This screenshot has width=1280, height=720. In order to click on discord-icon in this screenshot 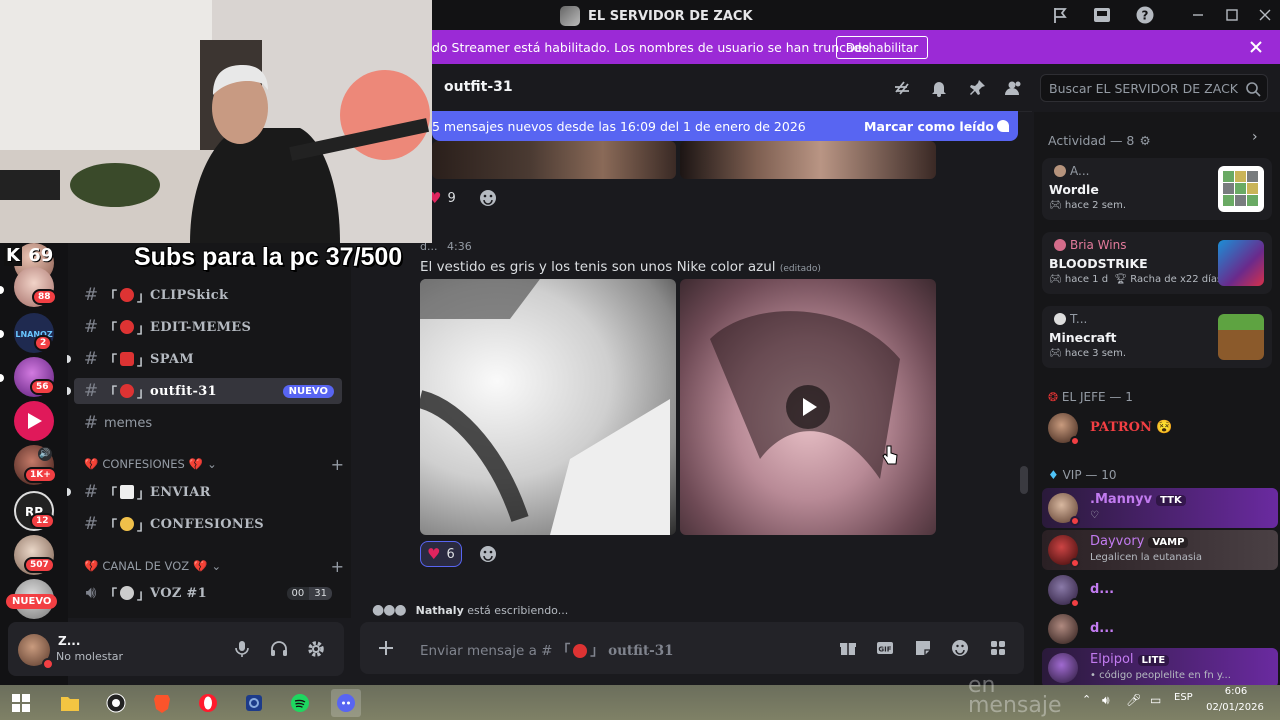, I will do `click(346, 703)`.